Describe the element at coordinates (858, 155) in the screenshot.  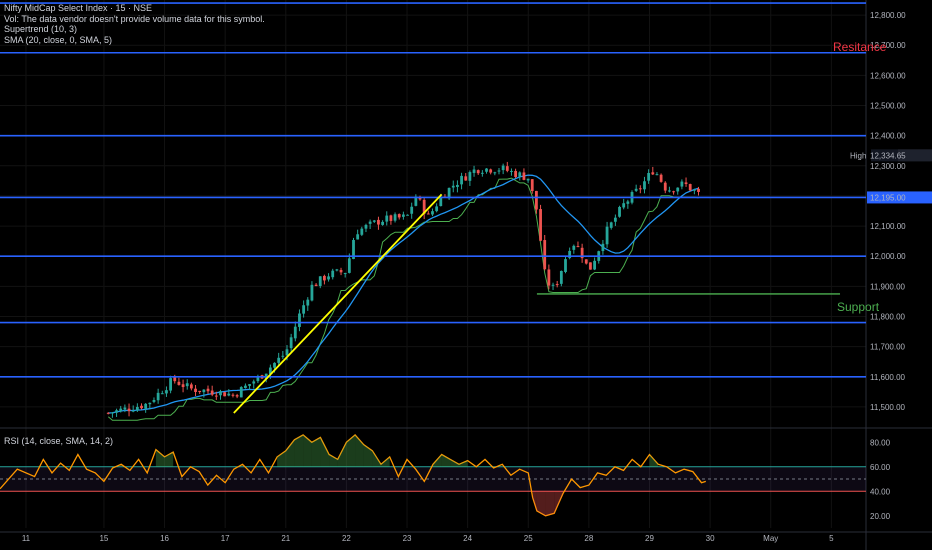
I see `high-tag-label: High` at that location.